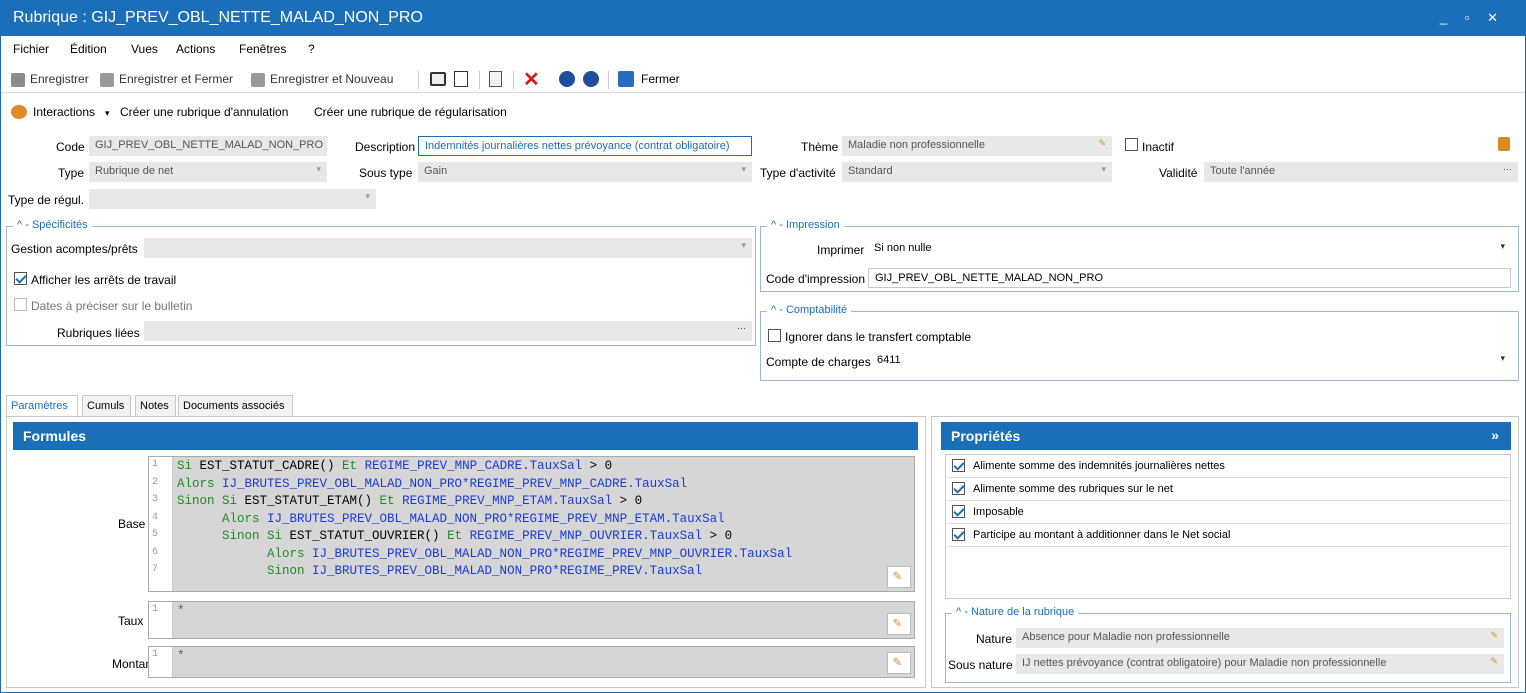 This screenshot has height=693, width=1526. What do you see at coordinates (567, 79) in the screenshot?
I see `previous-icon` at bounding box center [567, 79].